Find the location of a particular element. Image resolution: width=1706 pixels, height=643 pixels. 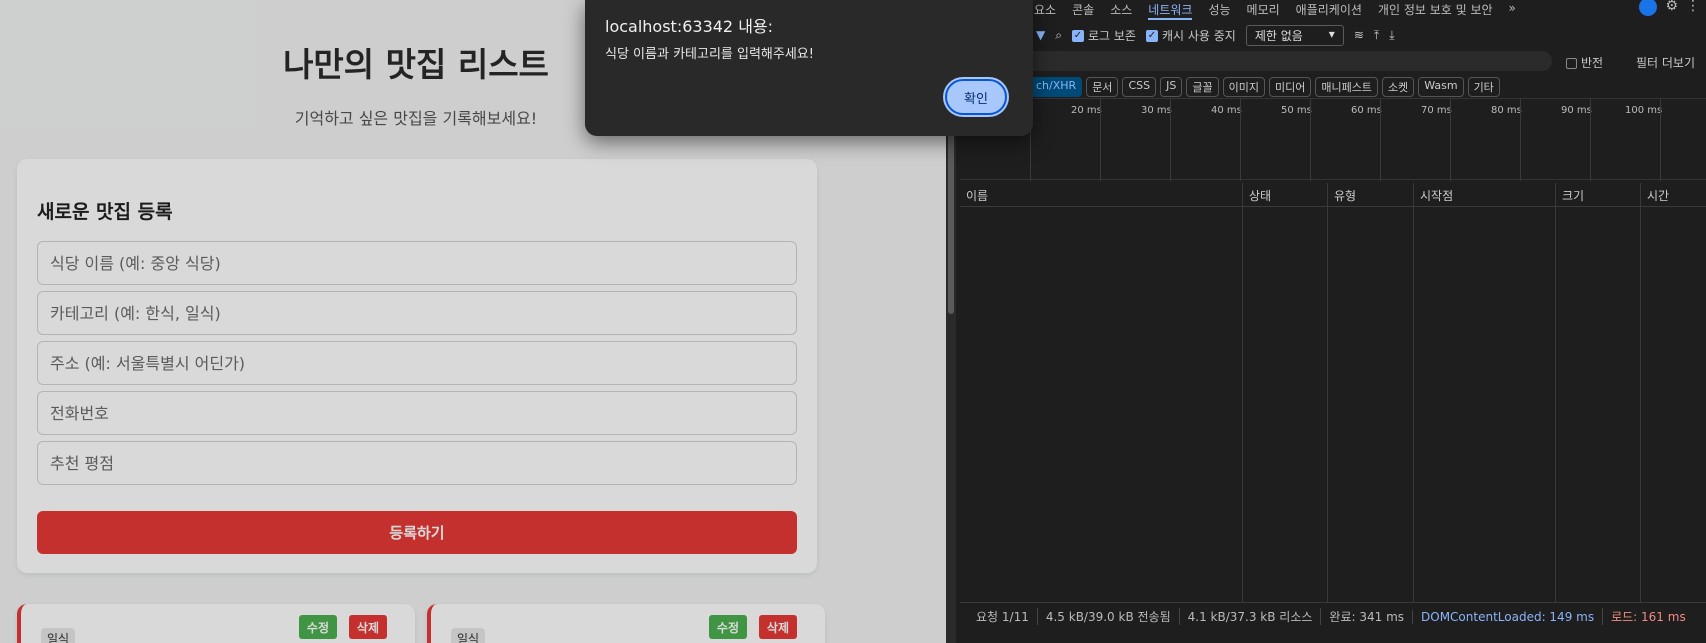

download-icon: ⤓ is located at coordinates (1391, 35).